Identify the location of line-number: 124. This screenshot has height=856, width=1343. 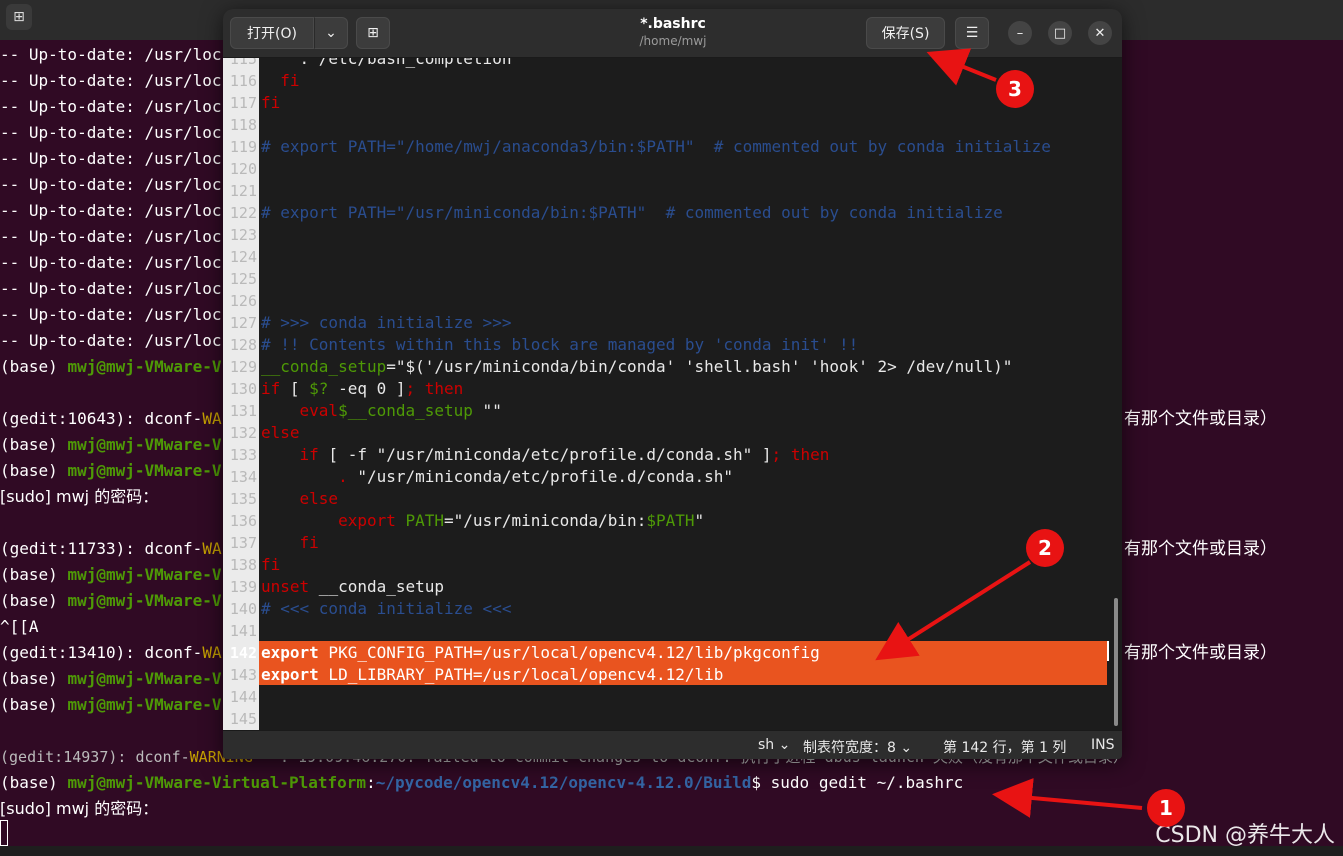
(243, 257).